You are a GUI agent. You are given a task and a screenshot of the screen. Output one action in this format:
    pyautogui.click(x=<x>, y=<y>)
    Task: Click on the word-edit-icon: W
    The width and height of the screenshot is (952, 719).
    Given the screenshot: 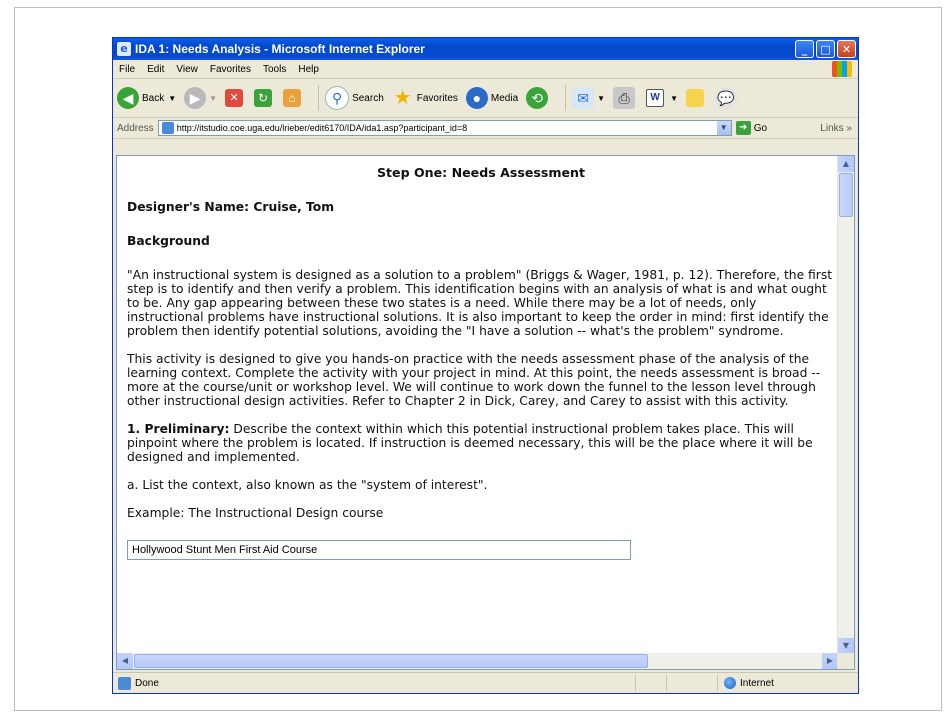 What is the action you would take?
    pyautogui.click(x=655, y=98)
    